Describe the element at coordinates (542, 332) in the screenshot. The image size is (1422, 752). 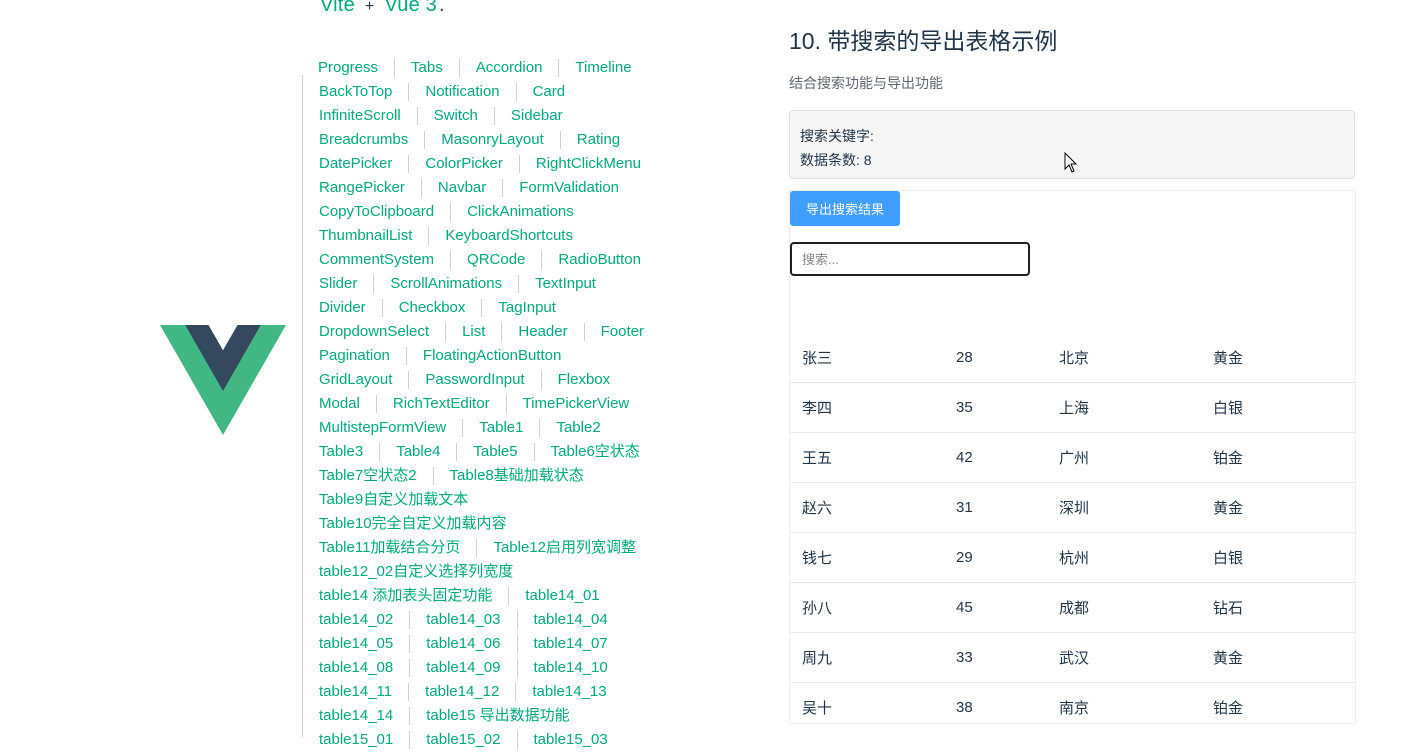
I see `nav-link: Header` at that location.